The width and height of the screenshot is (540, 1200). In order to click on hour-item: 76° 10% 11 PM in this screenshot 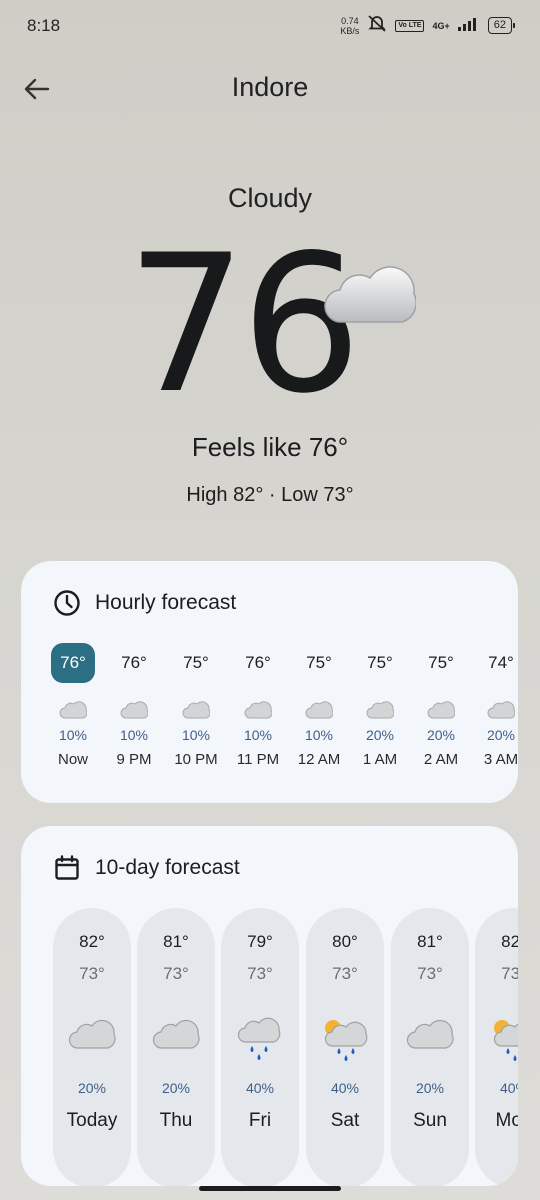, I will do `click(258, 706)`.